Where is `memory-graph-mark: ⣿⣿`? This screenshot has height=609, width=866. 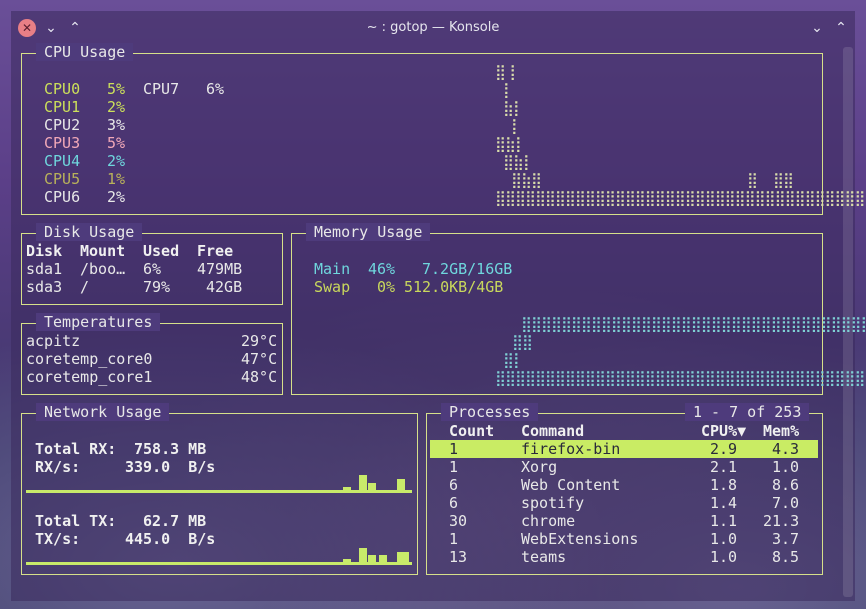
memory-graph-mark: ⣿⣿ is located at coordinates (522, 342).